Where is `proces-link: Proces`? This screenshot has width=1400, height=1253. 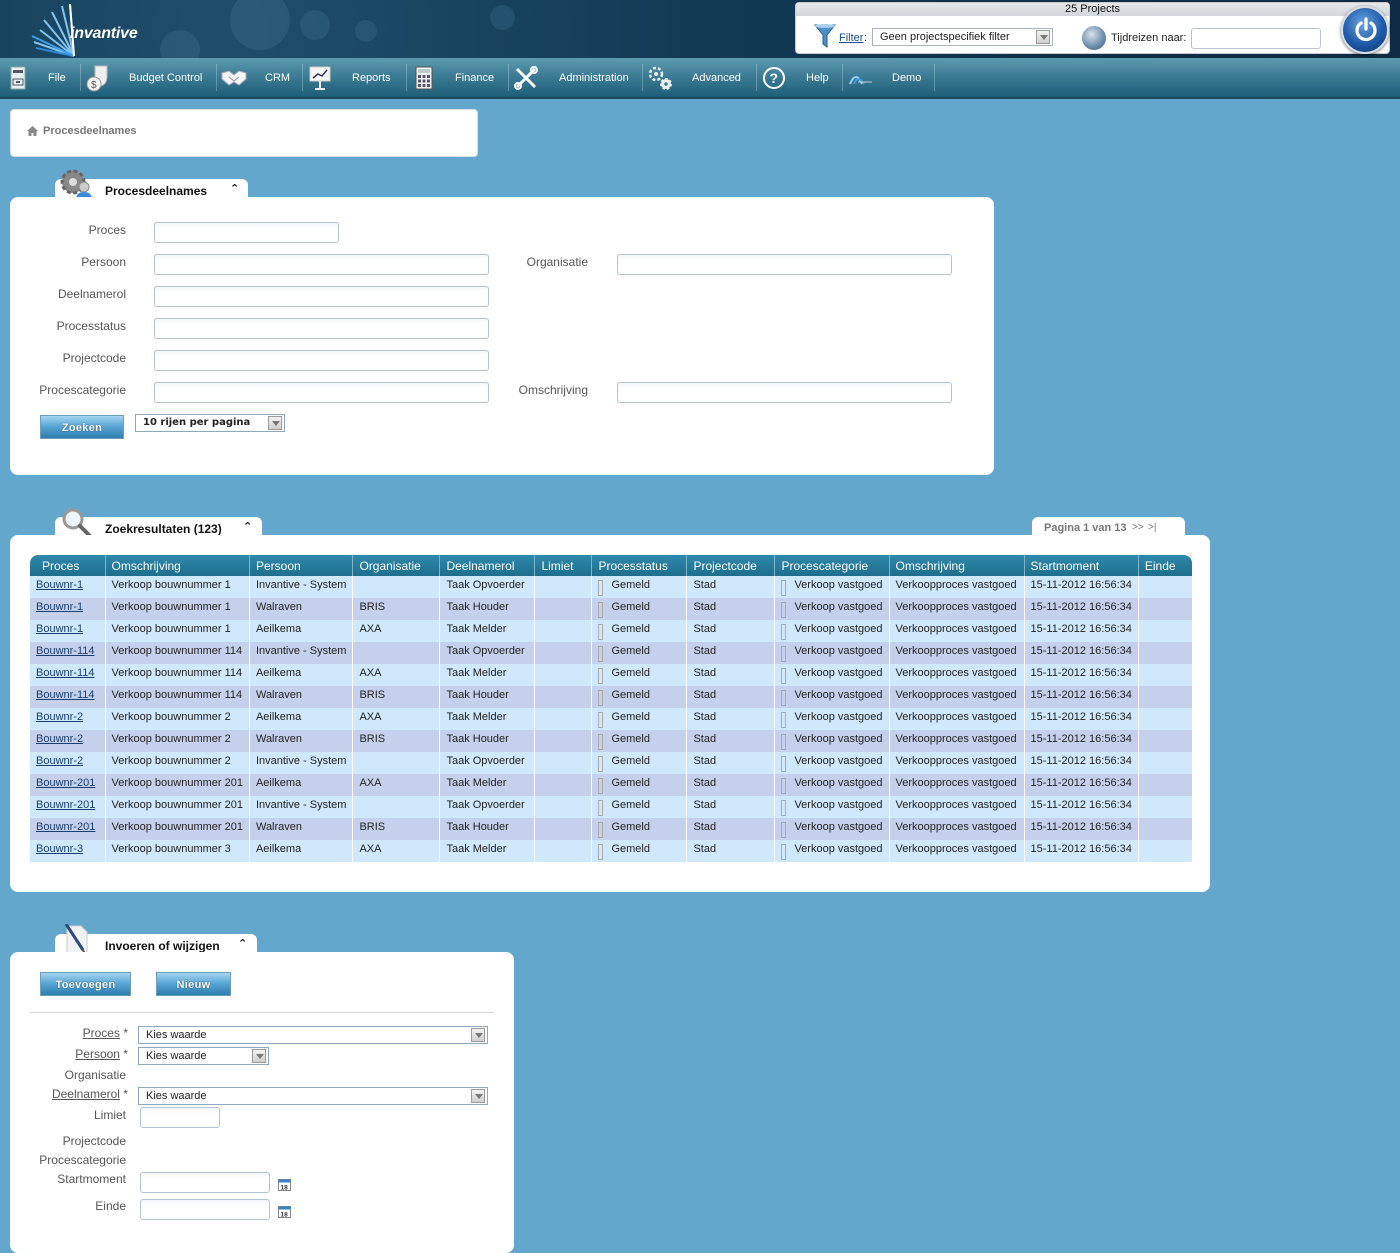
proces-link: Proces is located at coordinates (101, 1033).